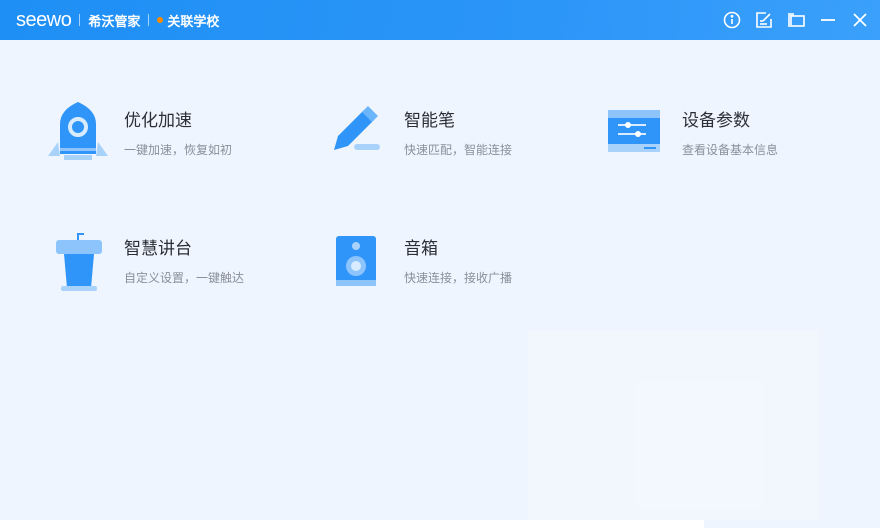 This screenshot has height=528, width=880. Describe the element at coordinates (139, 134) in the screenshot. I see `feature-optimize: 优化加速一键加速，恢复如初` at that location.